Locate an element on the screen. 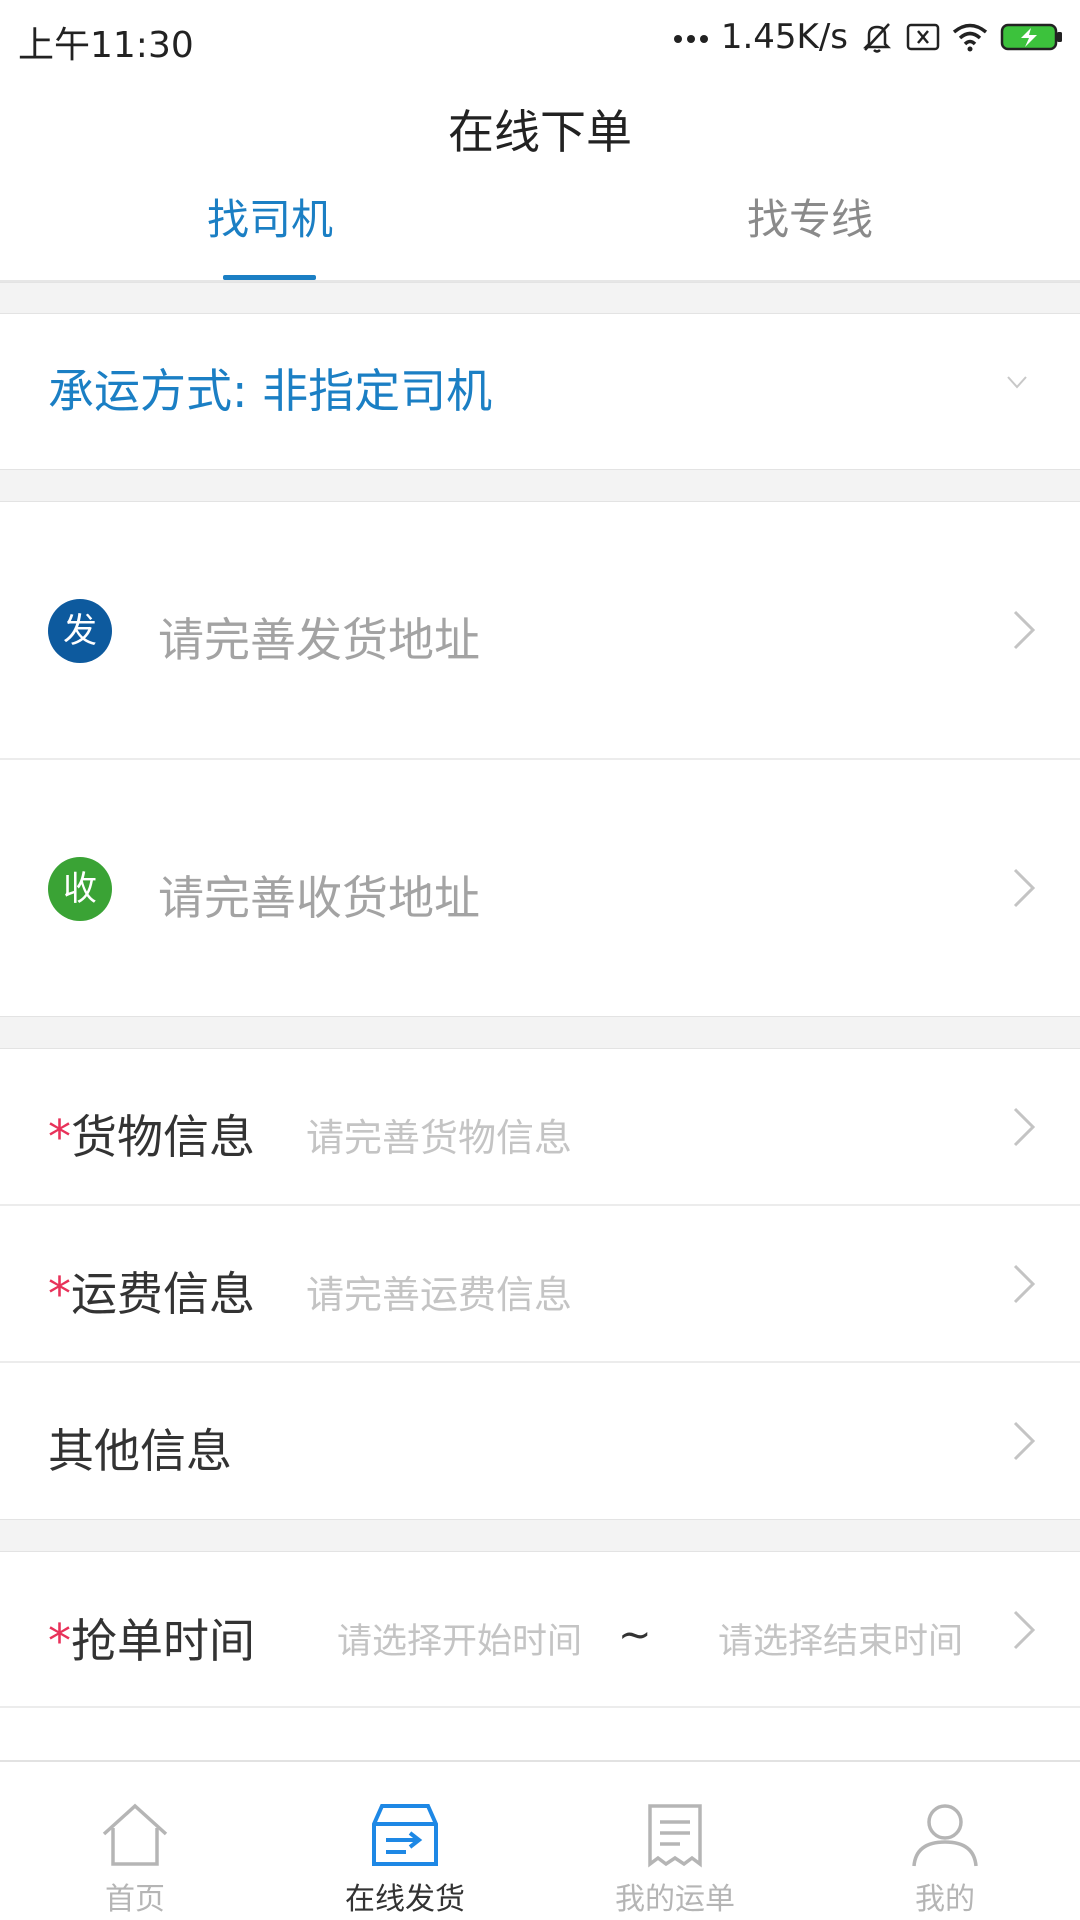  battery-charging-icon is located at coordinates (1032, 37).